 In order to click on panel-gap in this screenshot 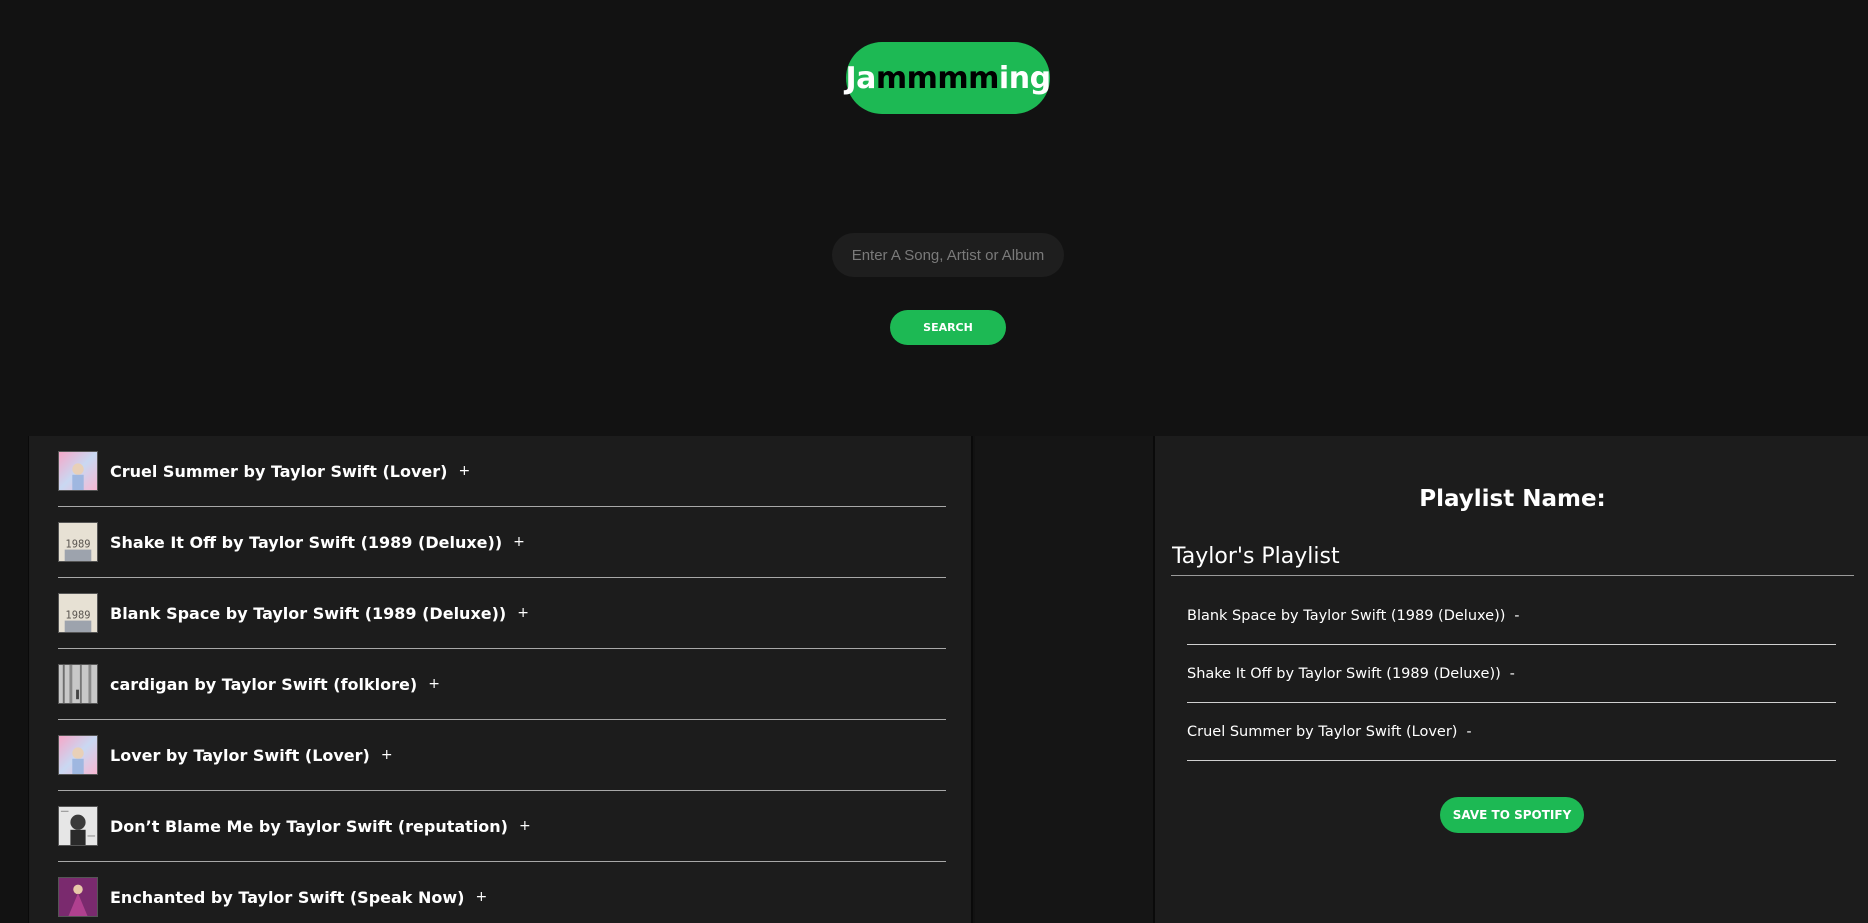, I will do `click(1064, 679)`.